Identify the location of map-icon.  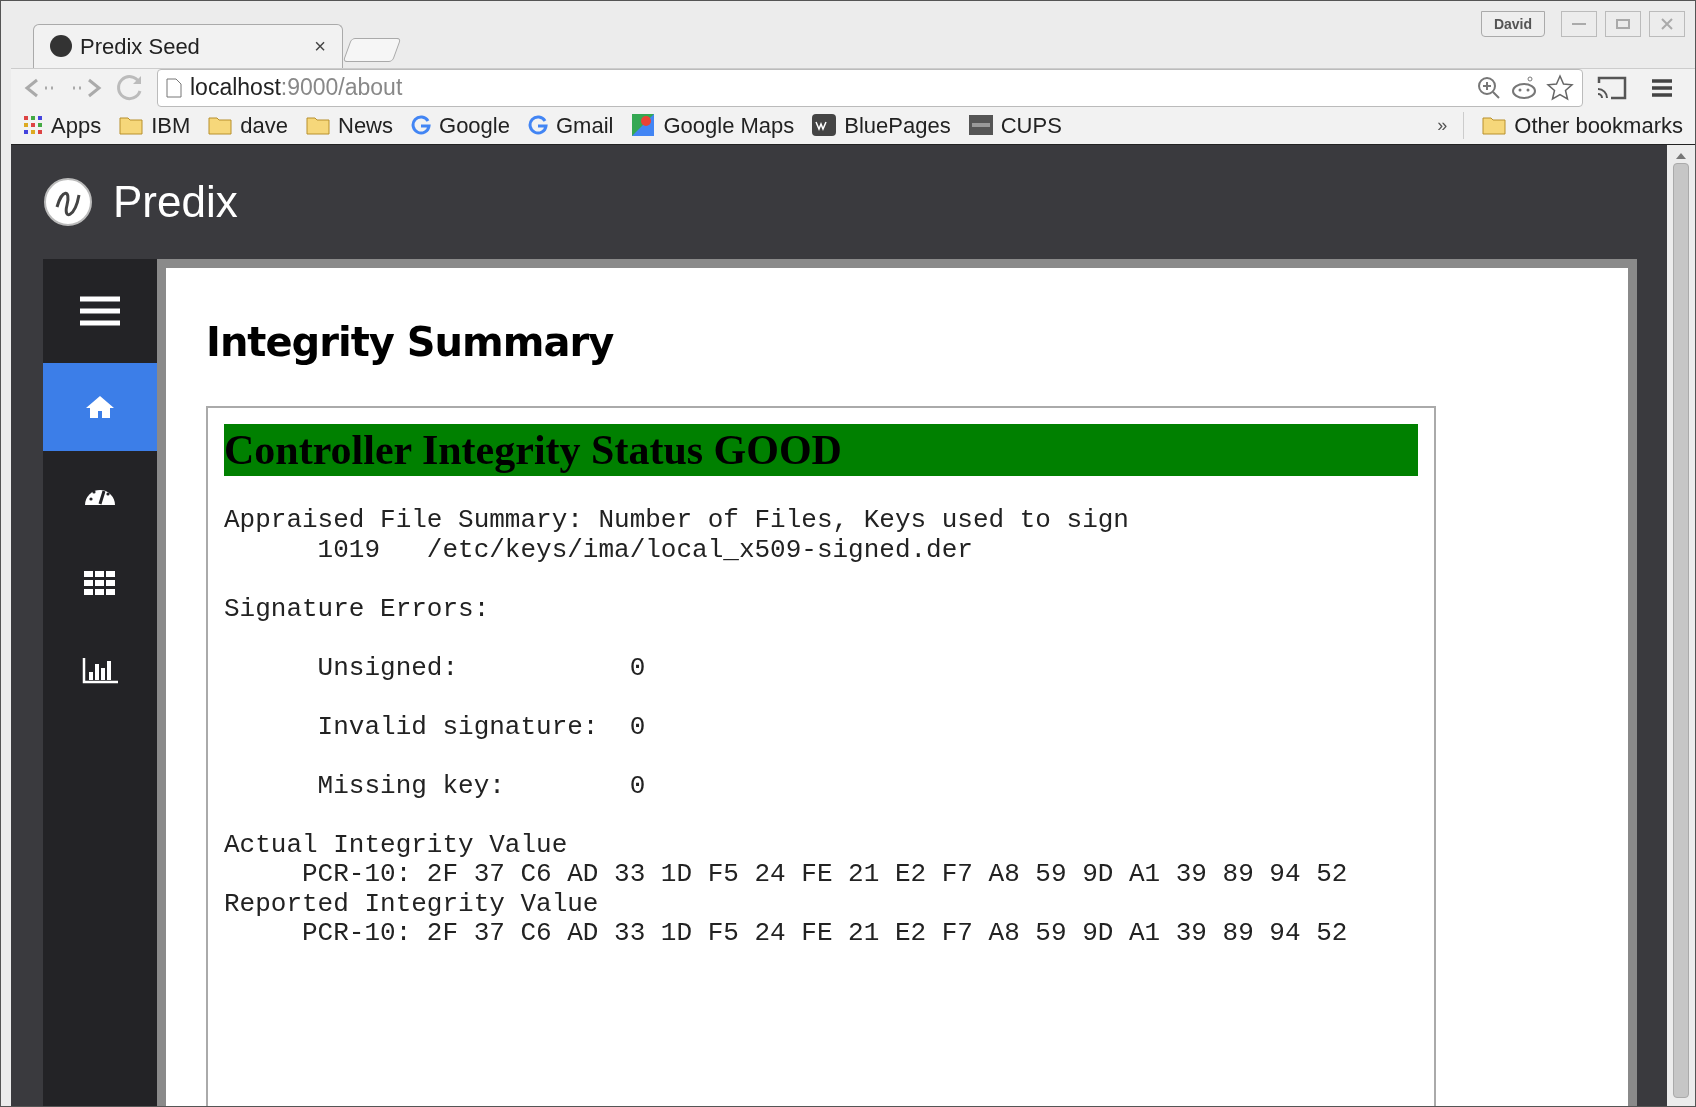
(643, 125).